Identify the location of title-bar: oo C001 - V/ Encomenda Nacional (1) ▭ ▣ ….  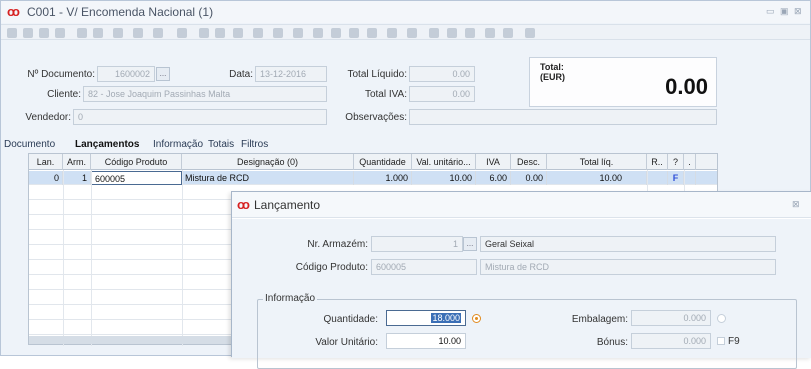
(405, 12).